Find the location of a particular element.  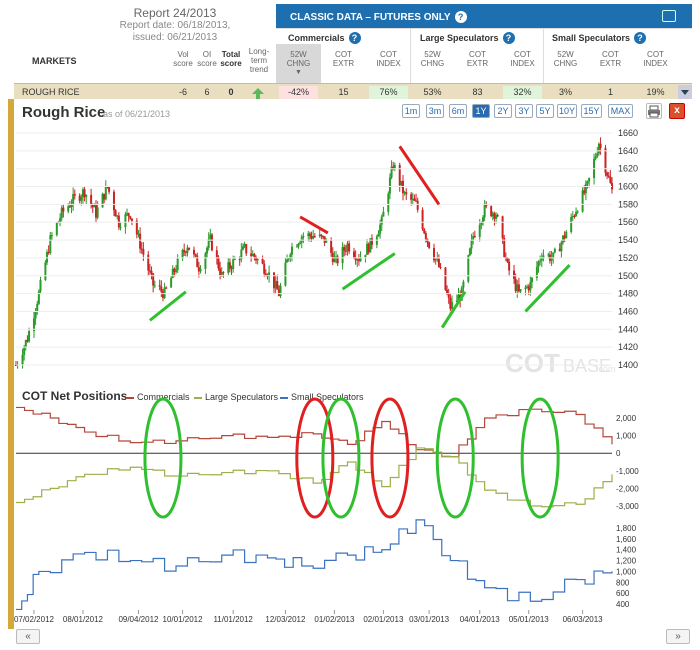

cot-tick-label: -1,000 is located at coordinates (627, 471).